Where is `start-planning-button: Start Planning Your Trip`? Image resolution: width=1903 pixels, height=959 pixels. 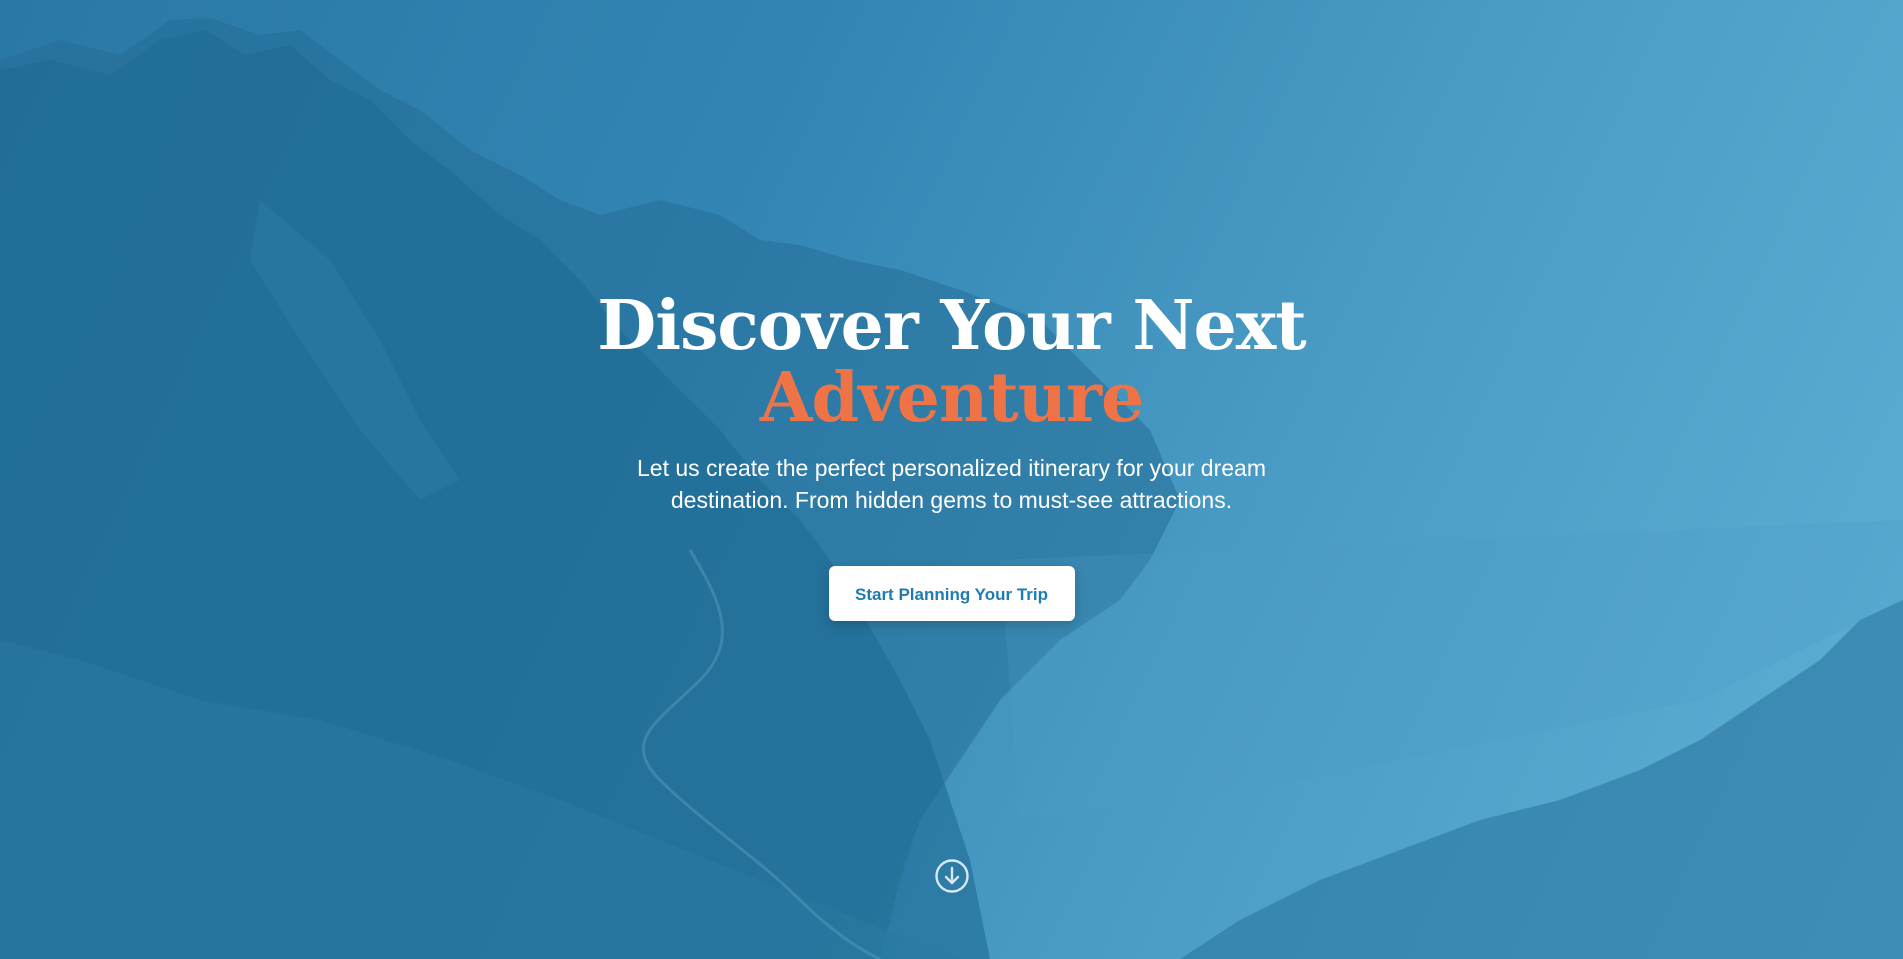
start-planning-button: Start Planning Your Trip is located at coordinates (951, 593).